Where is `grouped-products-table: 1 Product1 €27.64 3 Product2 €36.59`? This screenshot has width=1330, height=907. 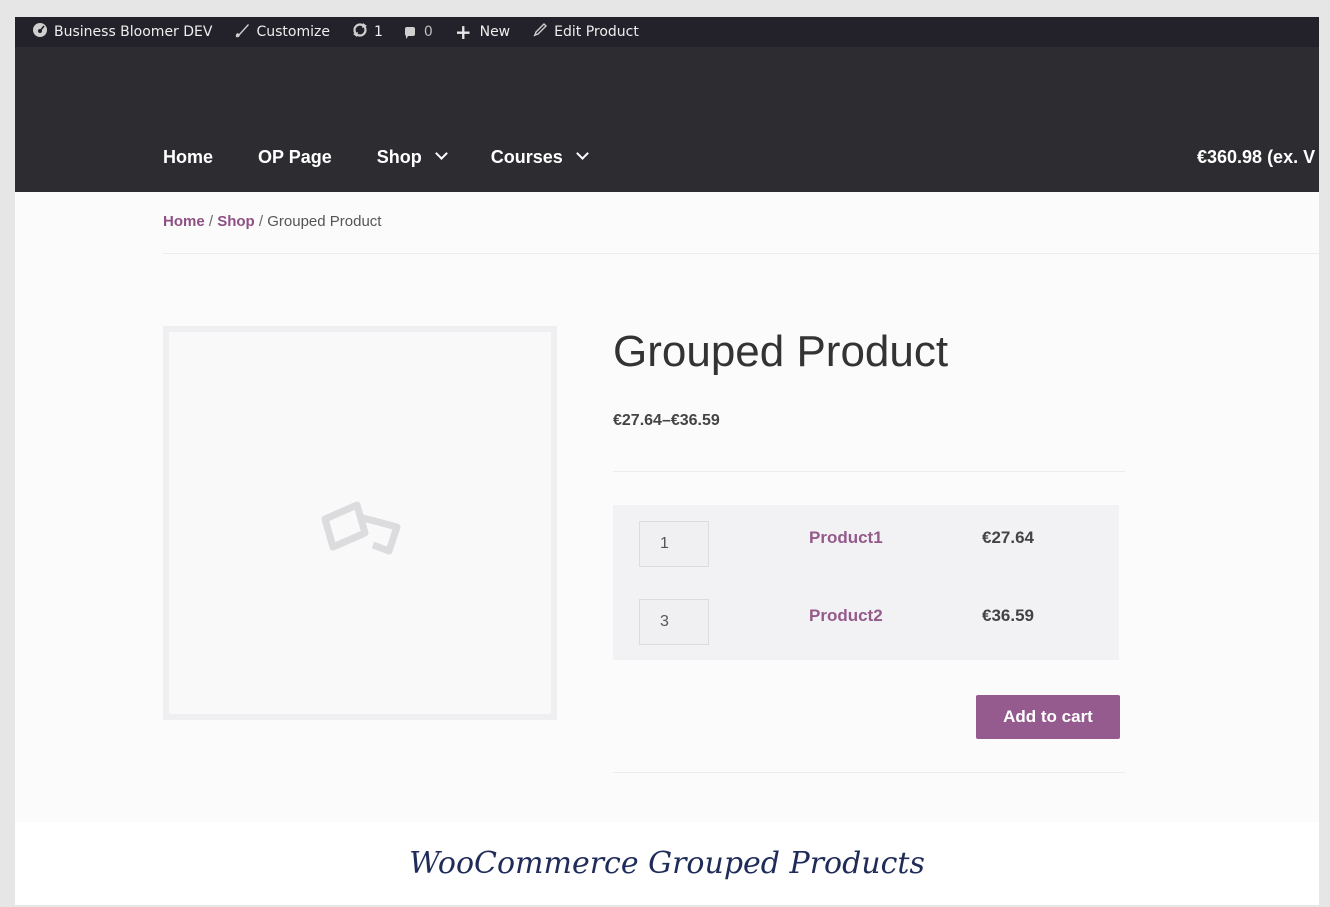 grouped-products-table: 1 Product1 €27.64 3 Product2 €36.59 is located at coordinates (866, 582).